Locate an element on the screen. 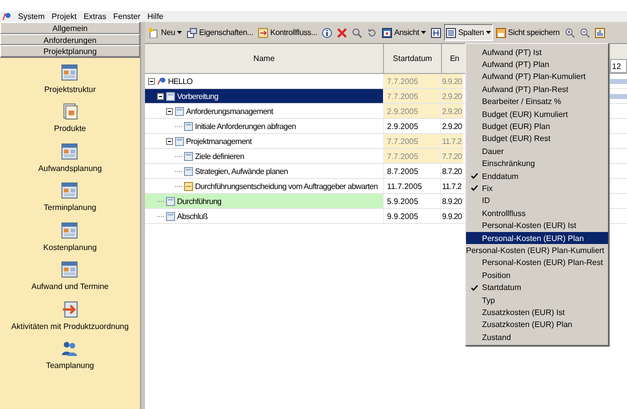 This screenshot has height=409, width=627. start-date-cell: 8.7.2005 is located at coordinates (411, 171).